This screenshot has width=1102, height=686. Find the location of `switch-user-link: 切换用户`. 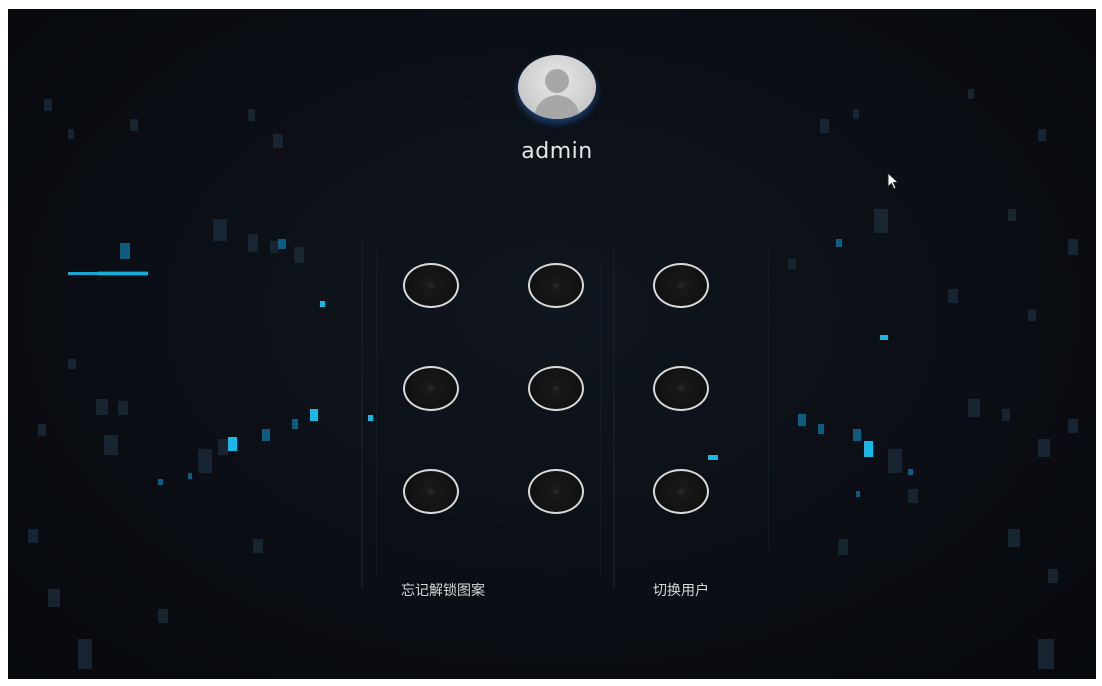

switch-user-link: 切换用户 is located at coordinates (681, 590).